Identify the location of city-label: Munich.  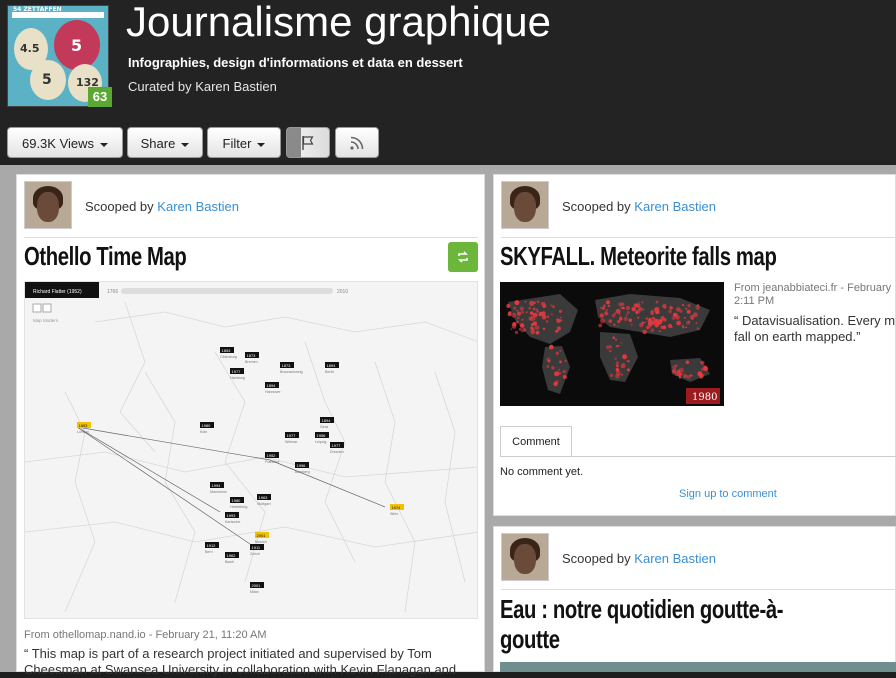
(261, 542).